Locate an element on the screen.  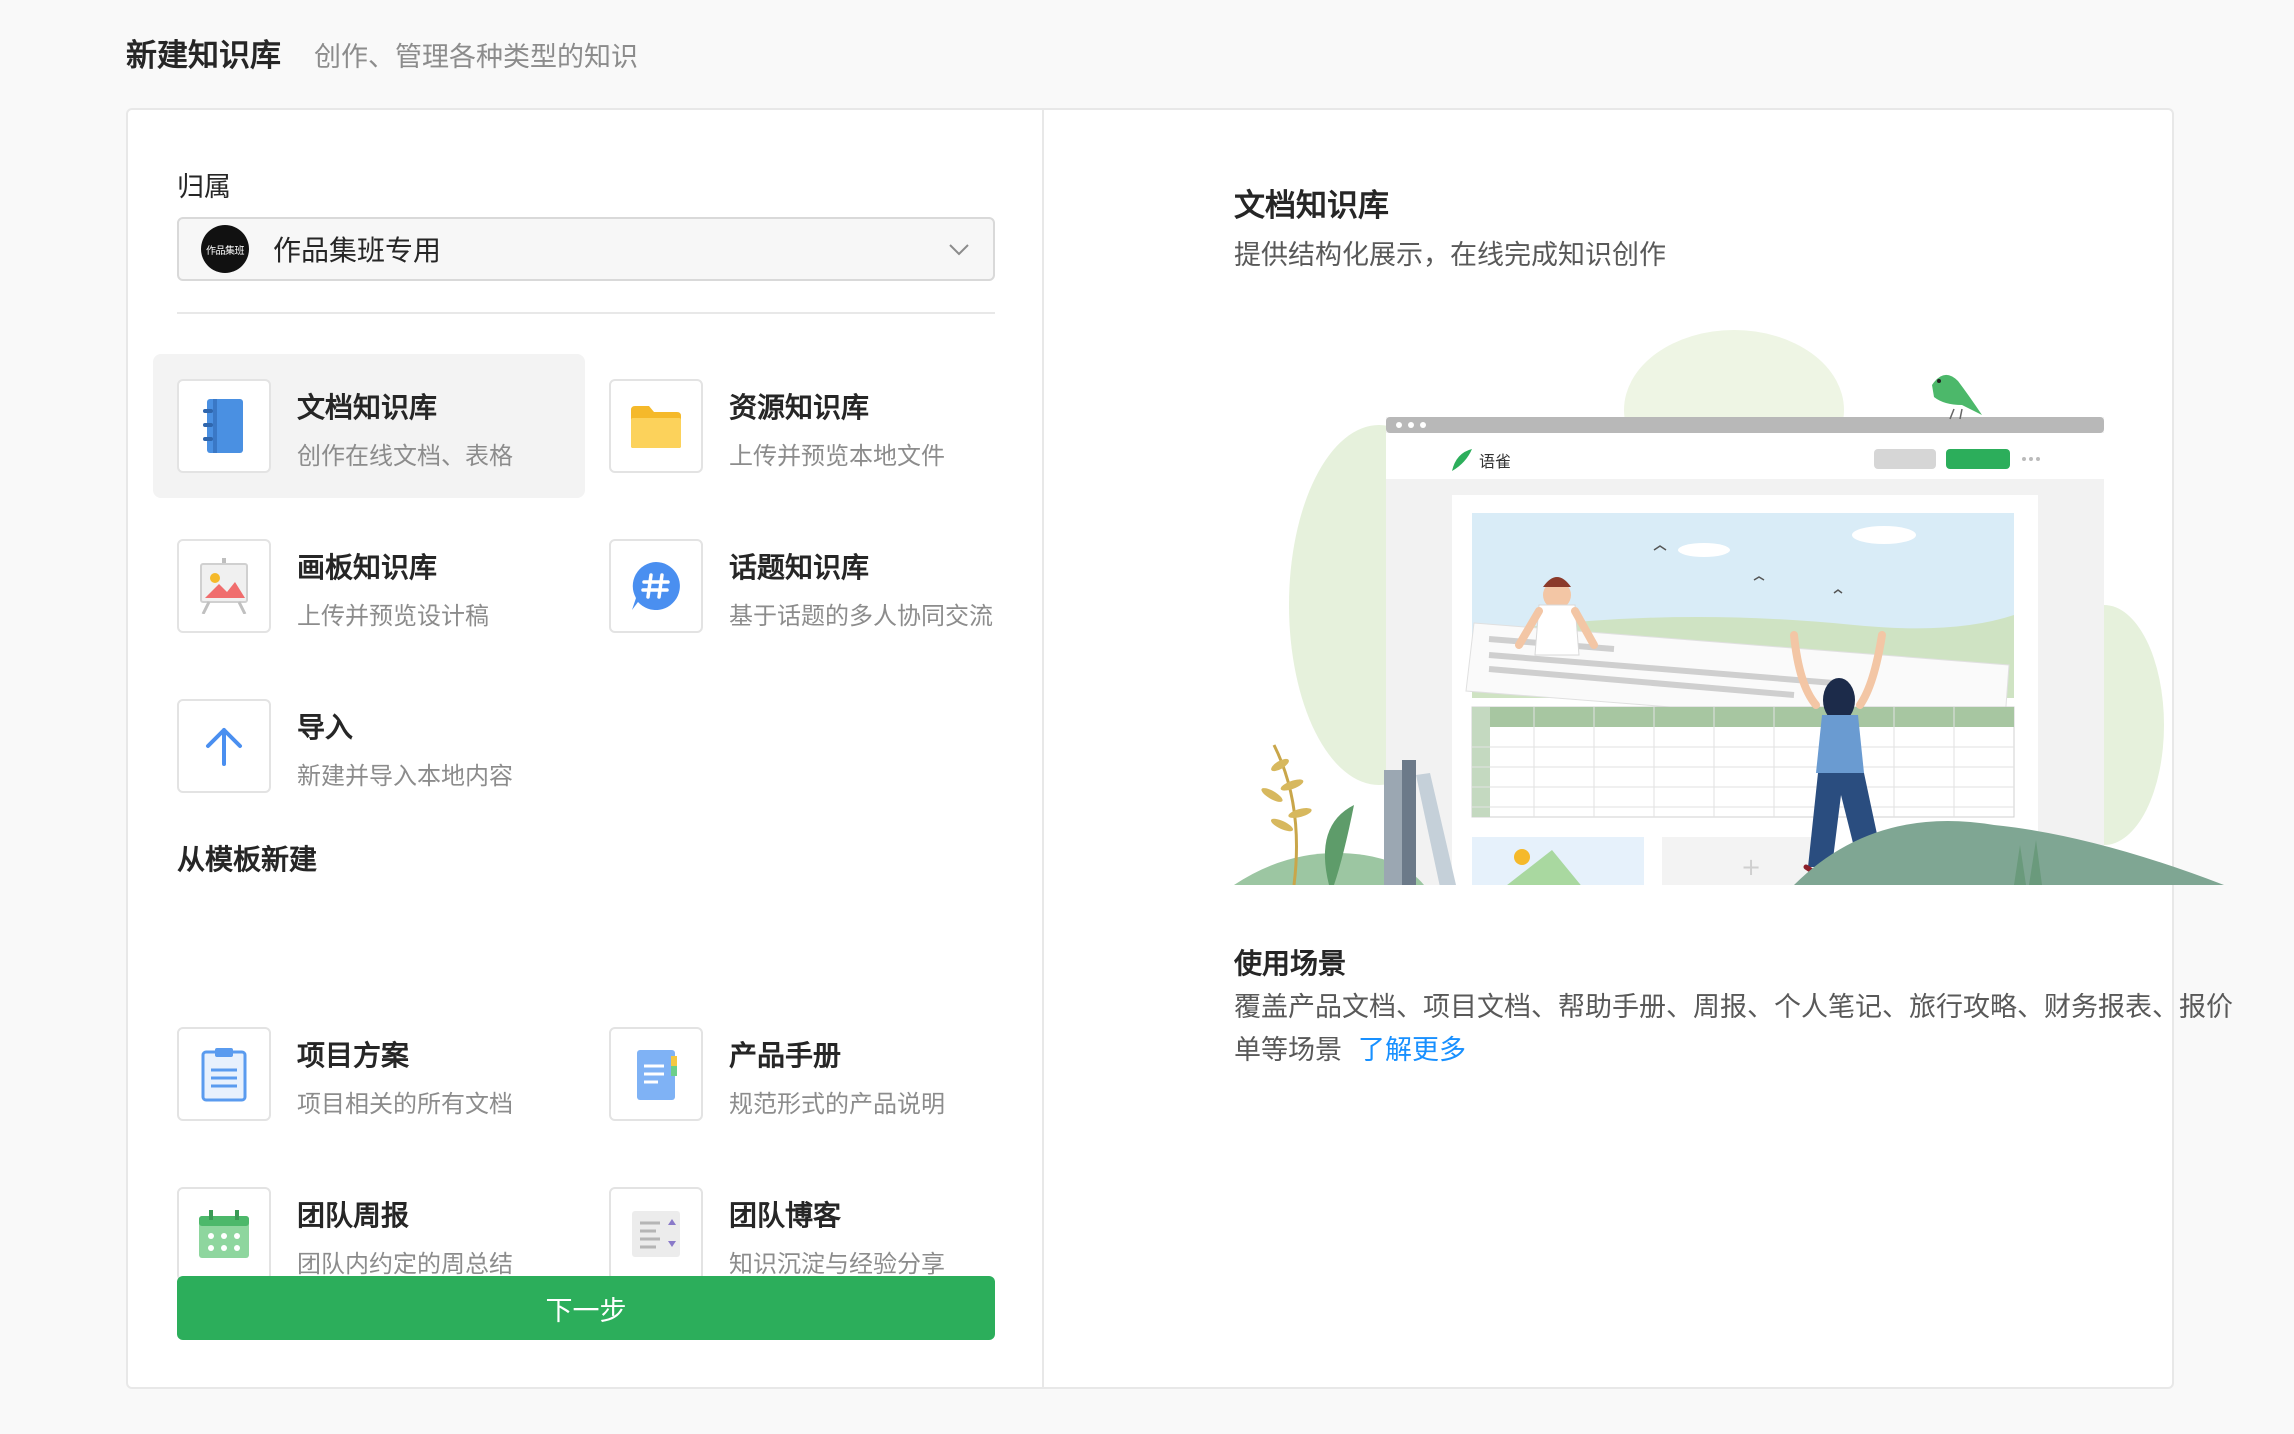
page-subtitle: 创作、管理各种类型的知识 is located at coordinates (476, 57).